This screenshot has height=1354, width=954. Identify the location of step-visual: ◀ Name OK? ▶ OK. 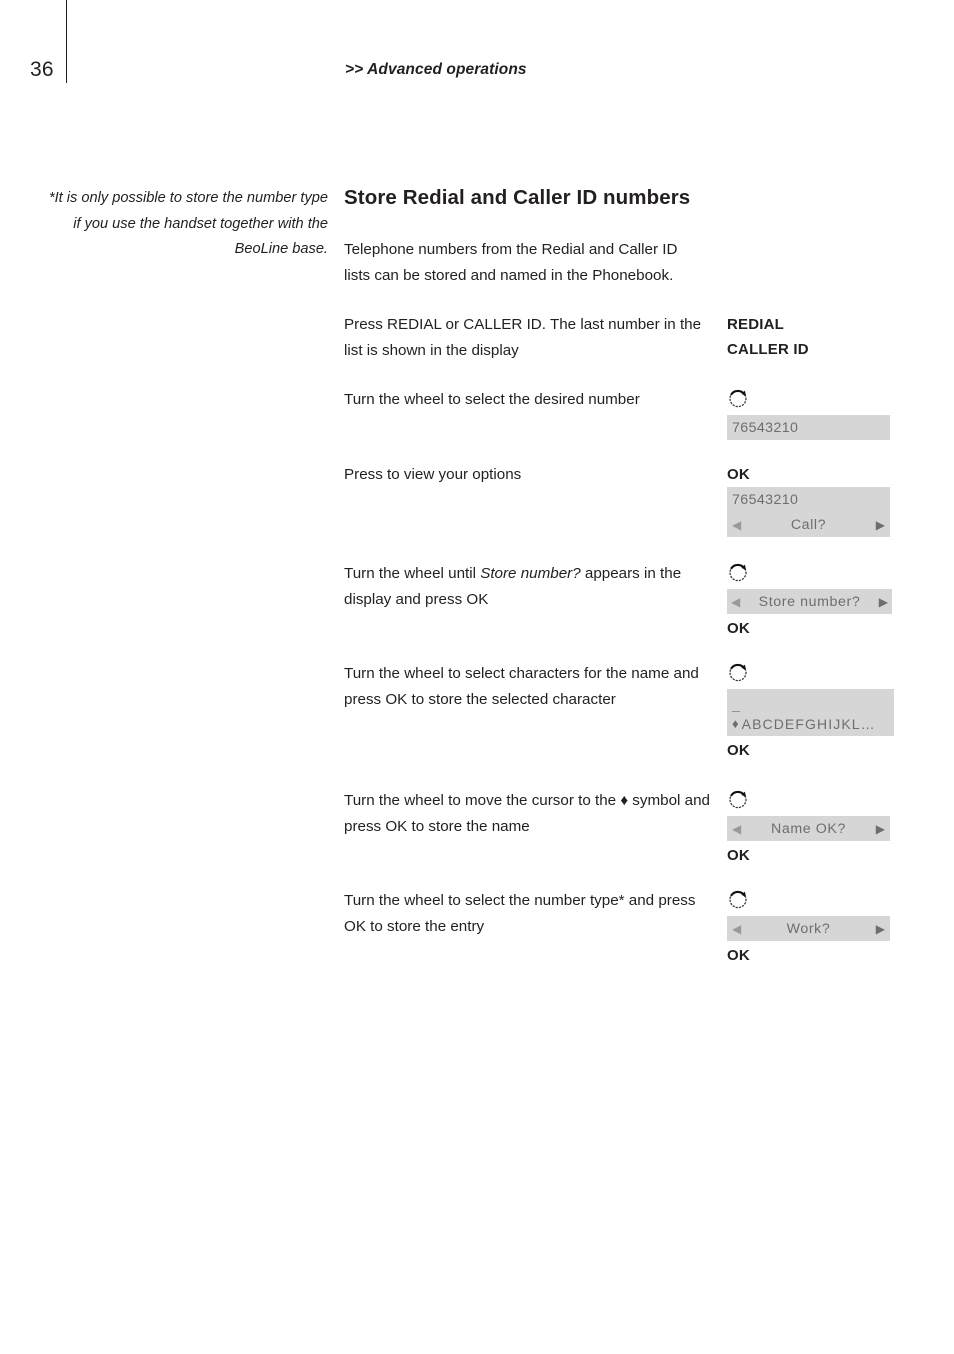
(814, 828).